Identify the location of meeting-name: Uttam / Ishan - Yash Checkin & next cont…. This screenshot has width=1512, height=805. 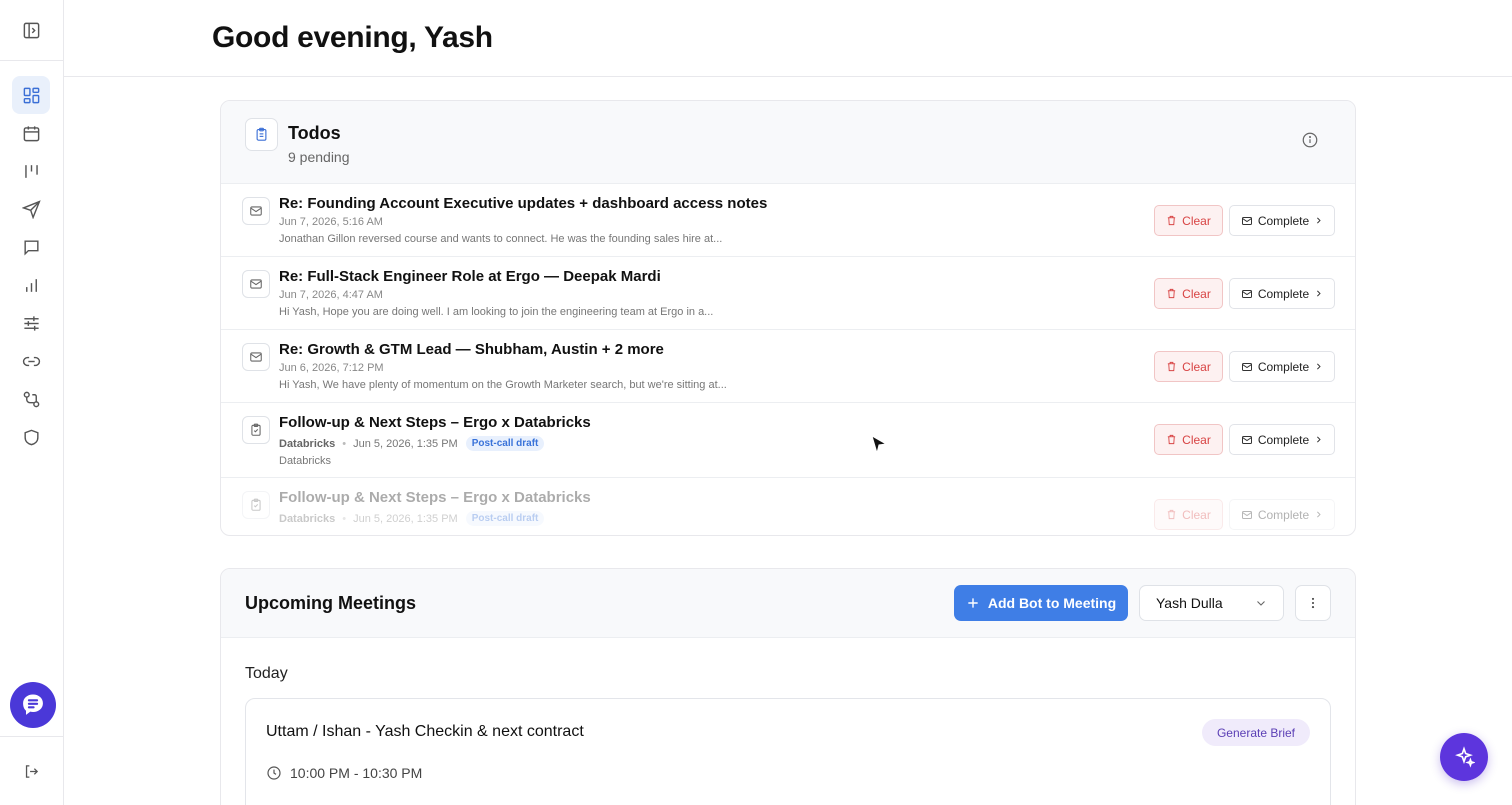
(425, 731).